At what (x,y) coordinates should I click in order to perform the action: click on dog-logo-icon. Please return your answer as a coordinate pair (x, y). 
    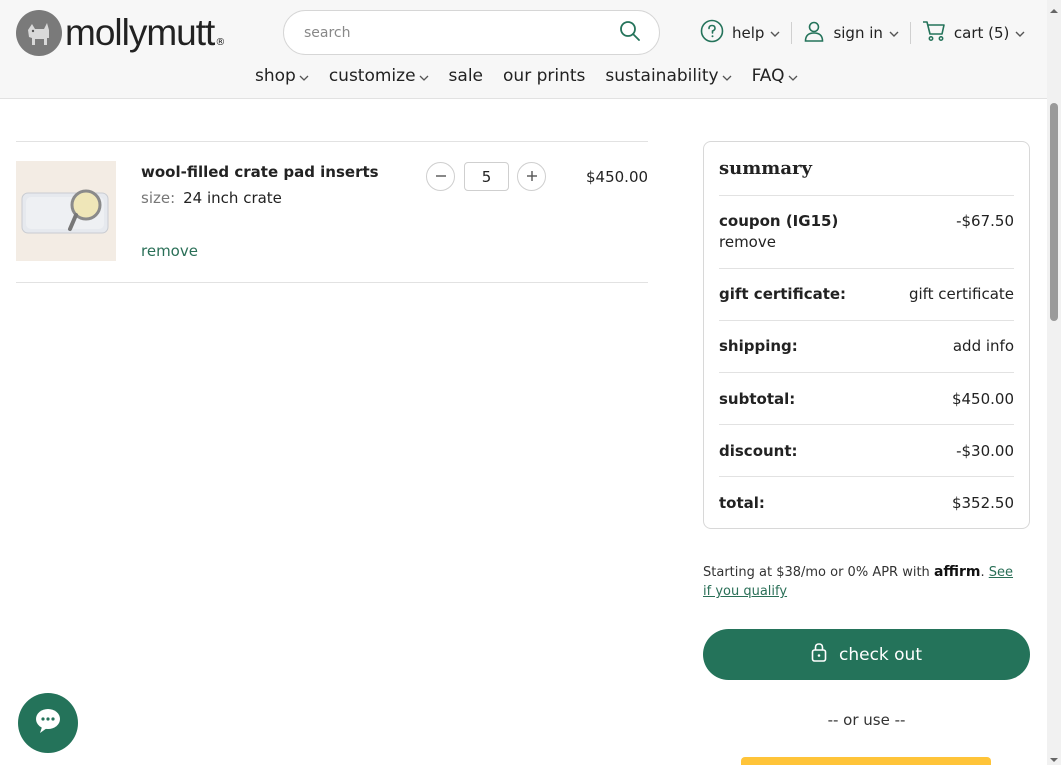
    Looking at the image, I should click on (39, 33).